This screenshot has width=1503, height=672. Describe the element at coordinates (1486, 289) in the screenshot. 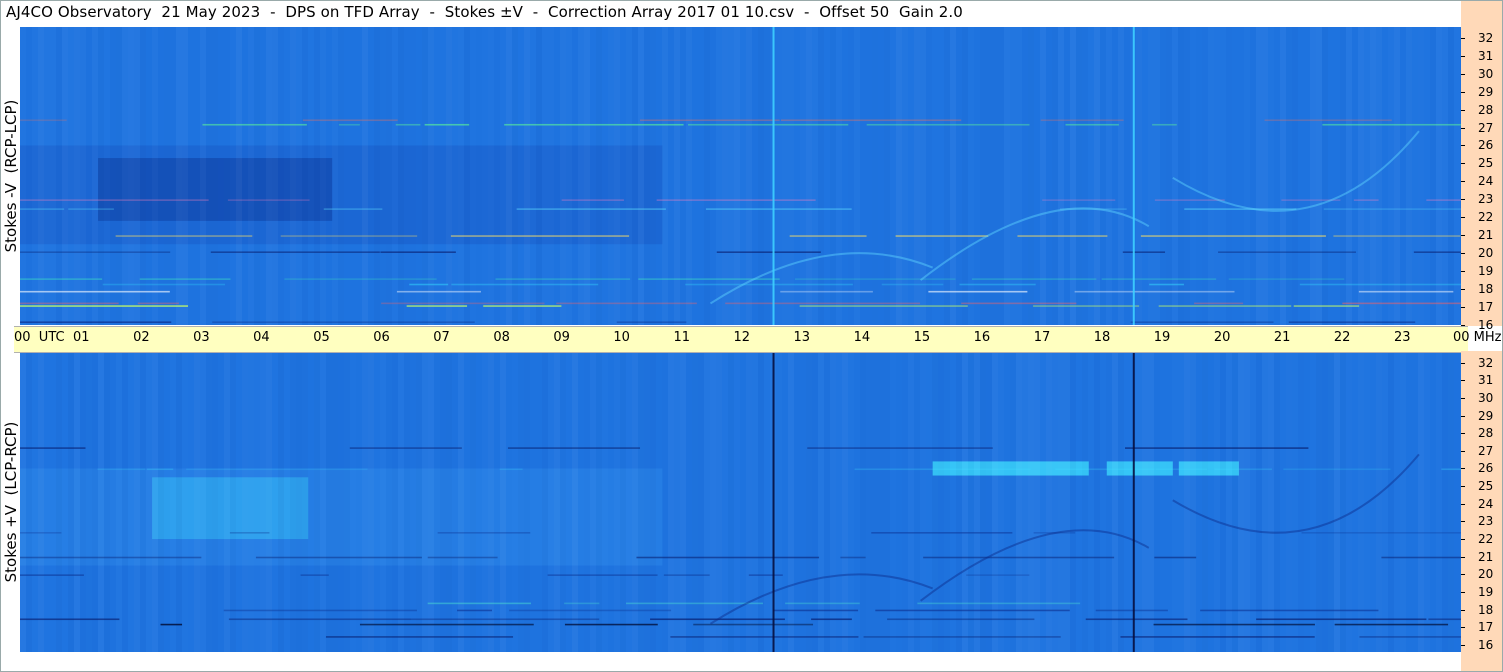

I see `freq-tick-label: 18` at that location.